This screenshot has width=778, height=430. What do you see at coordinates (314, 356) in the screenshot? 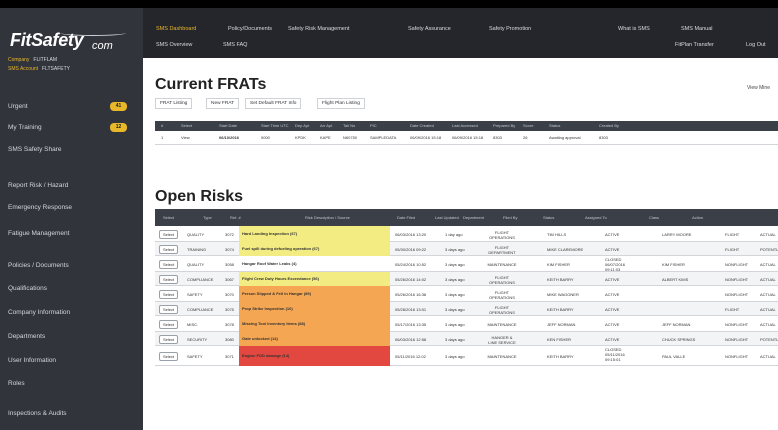
I see `risk-description: Engine FOD damage (14)` at bounding box center [314, 356].